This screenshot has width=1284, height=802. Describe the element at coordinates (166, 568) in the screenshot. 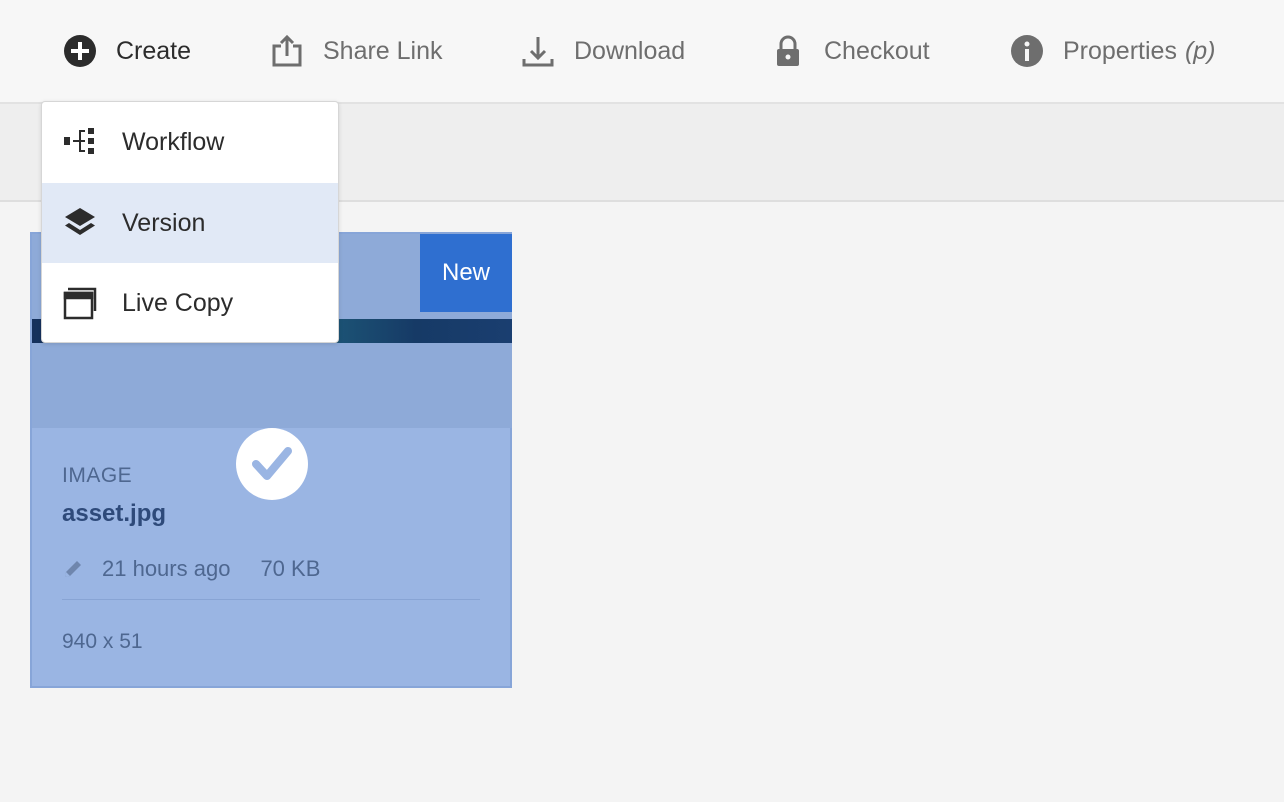

I see `modified-time: 21 hours ago` at that location.